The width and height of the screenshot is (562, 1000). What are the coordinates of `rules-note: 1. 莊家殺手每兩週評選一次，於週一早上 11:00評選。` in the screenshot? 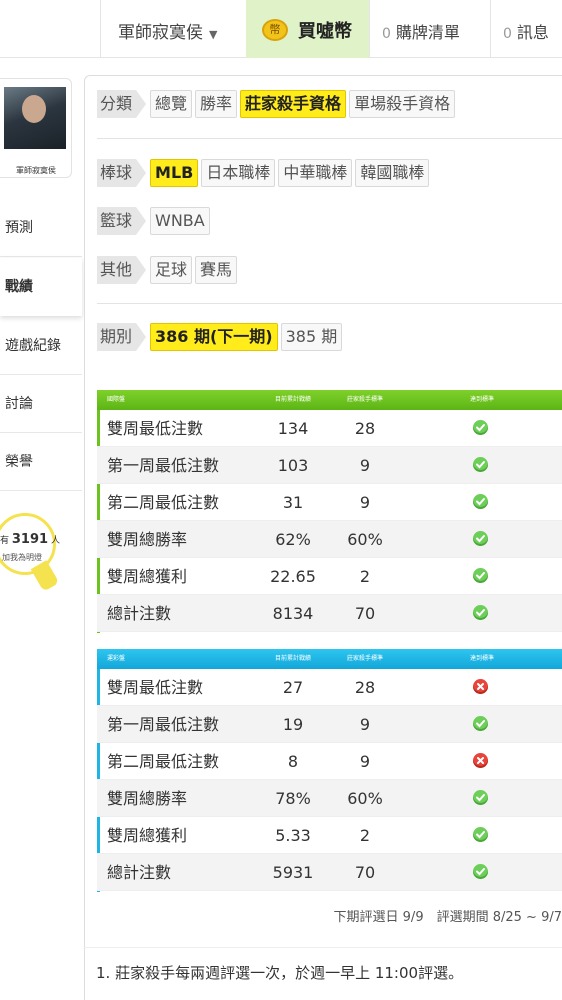 It's located at (280, 973).